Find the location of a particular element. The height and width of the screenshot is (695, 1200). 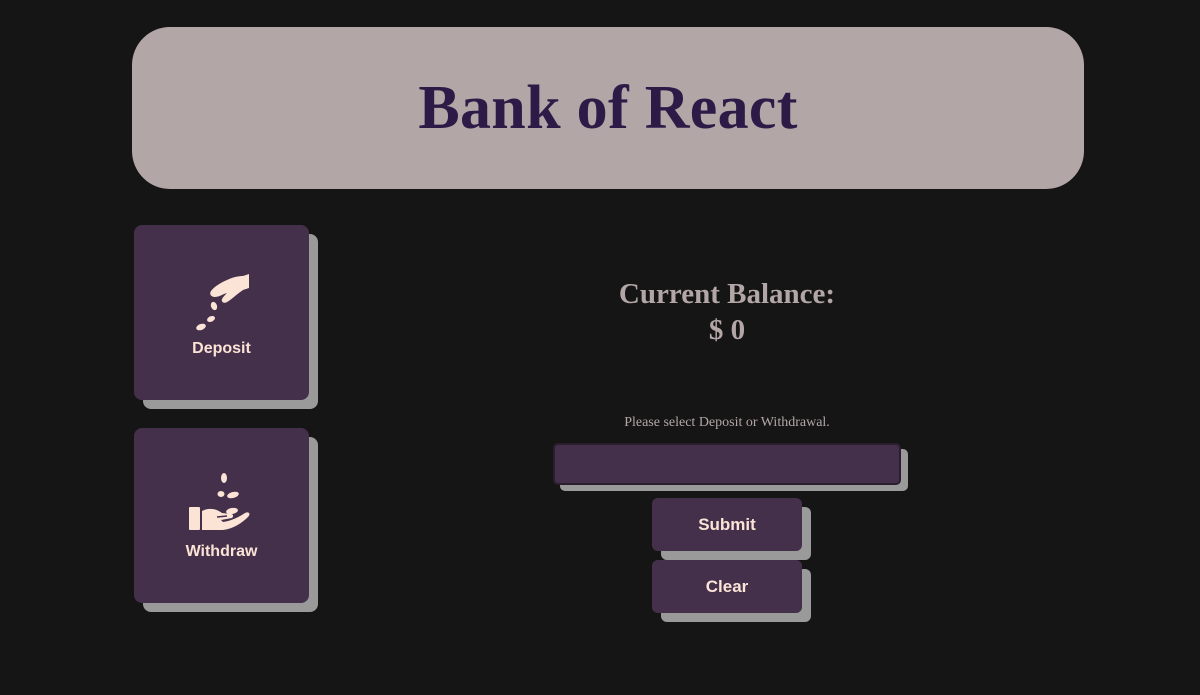

submit-button: Submit is located at coordinates (727, 524).